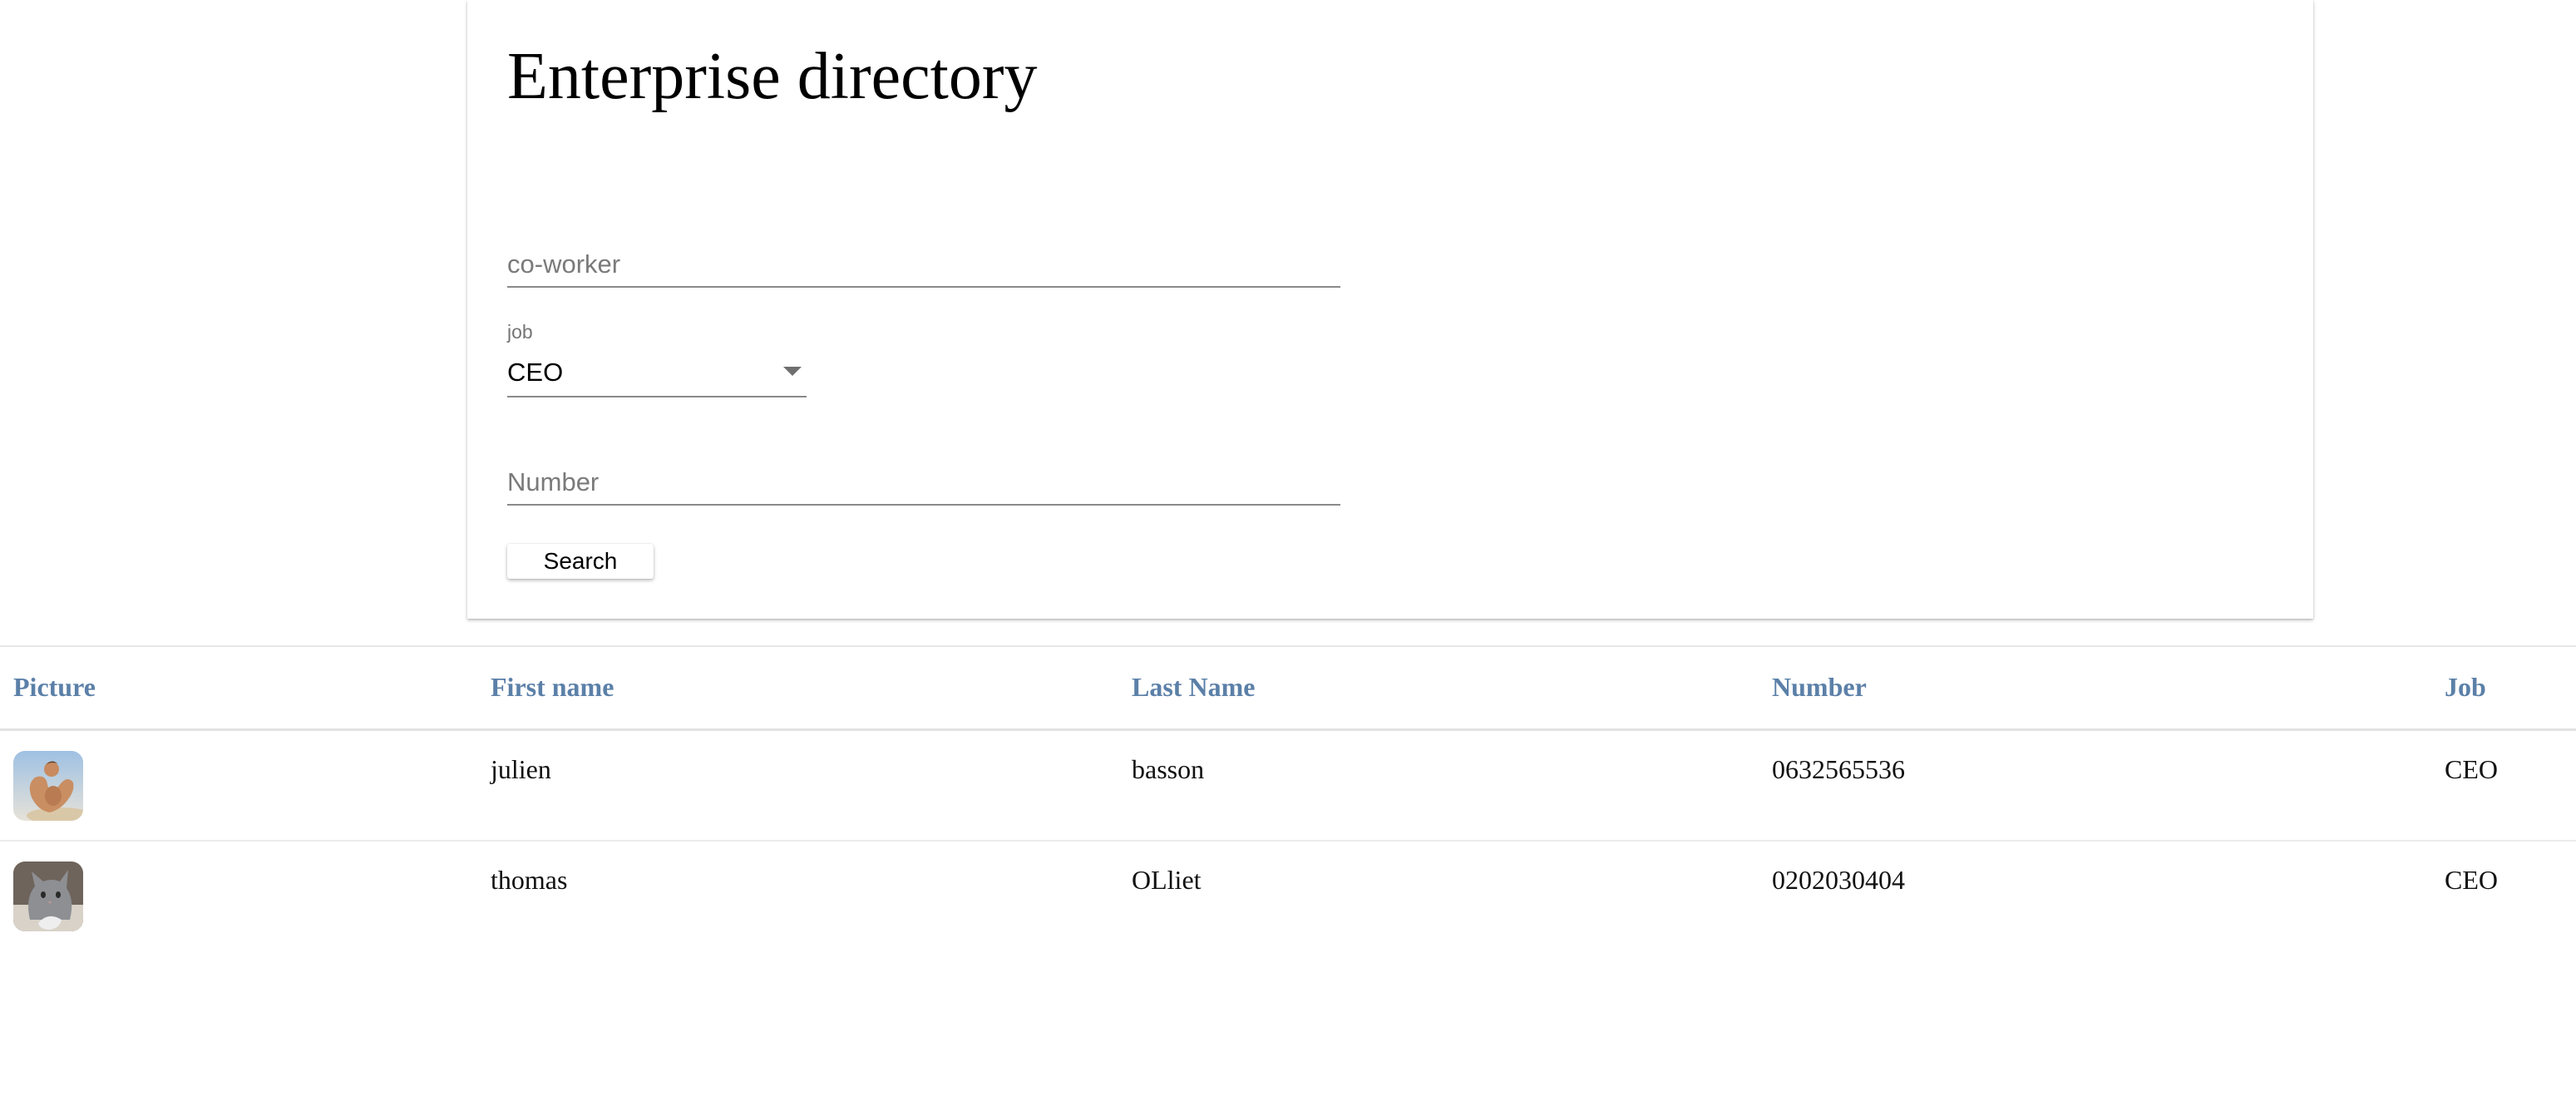 The width and height of the screenshot is (2576, 1096). What do you see at coordinates (520, 332) in the screenshot?
I see `job-select-label: job` at bounding box center [520, 332].